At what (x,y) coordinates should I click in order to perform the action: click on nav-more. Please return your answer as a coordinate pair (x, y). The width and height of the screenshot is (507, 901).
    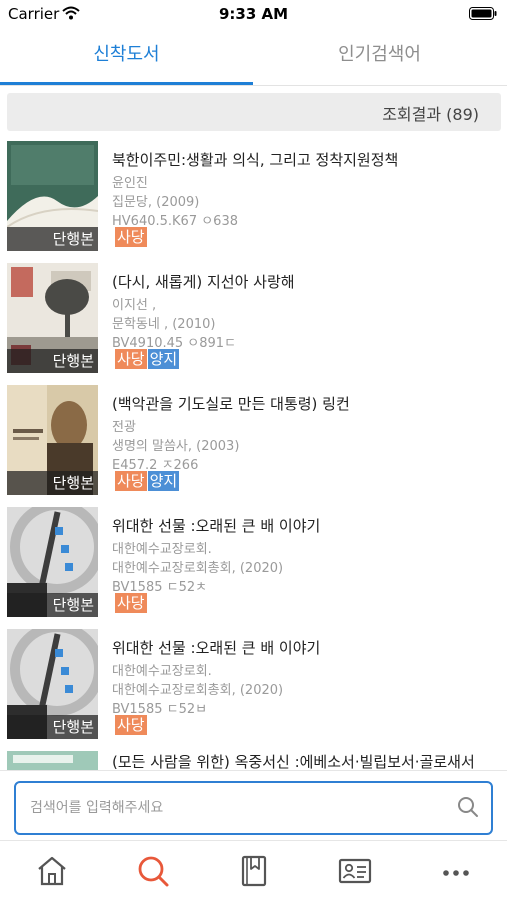
    Looking at the image, I should click on (456, 871).